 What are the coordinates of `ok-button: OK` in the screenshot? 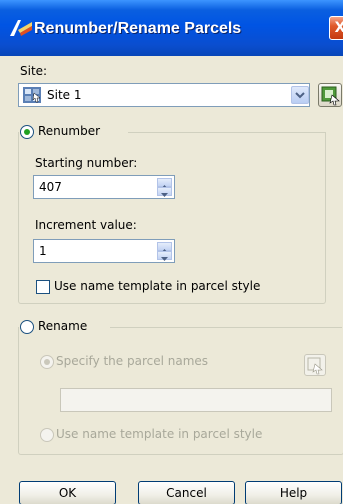 It's located at (67, 492).